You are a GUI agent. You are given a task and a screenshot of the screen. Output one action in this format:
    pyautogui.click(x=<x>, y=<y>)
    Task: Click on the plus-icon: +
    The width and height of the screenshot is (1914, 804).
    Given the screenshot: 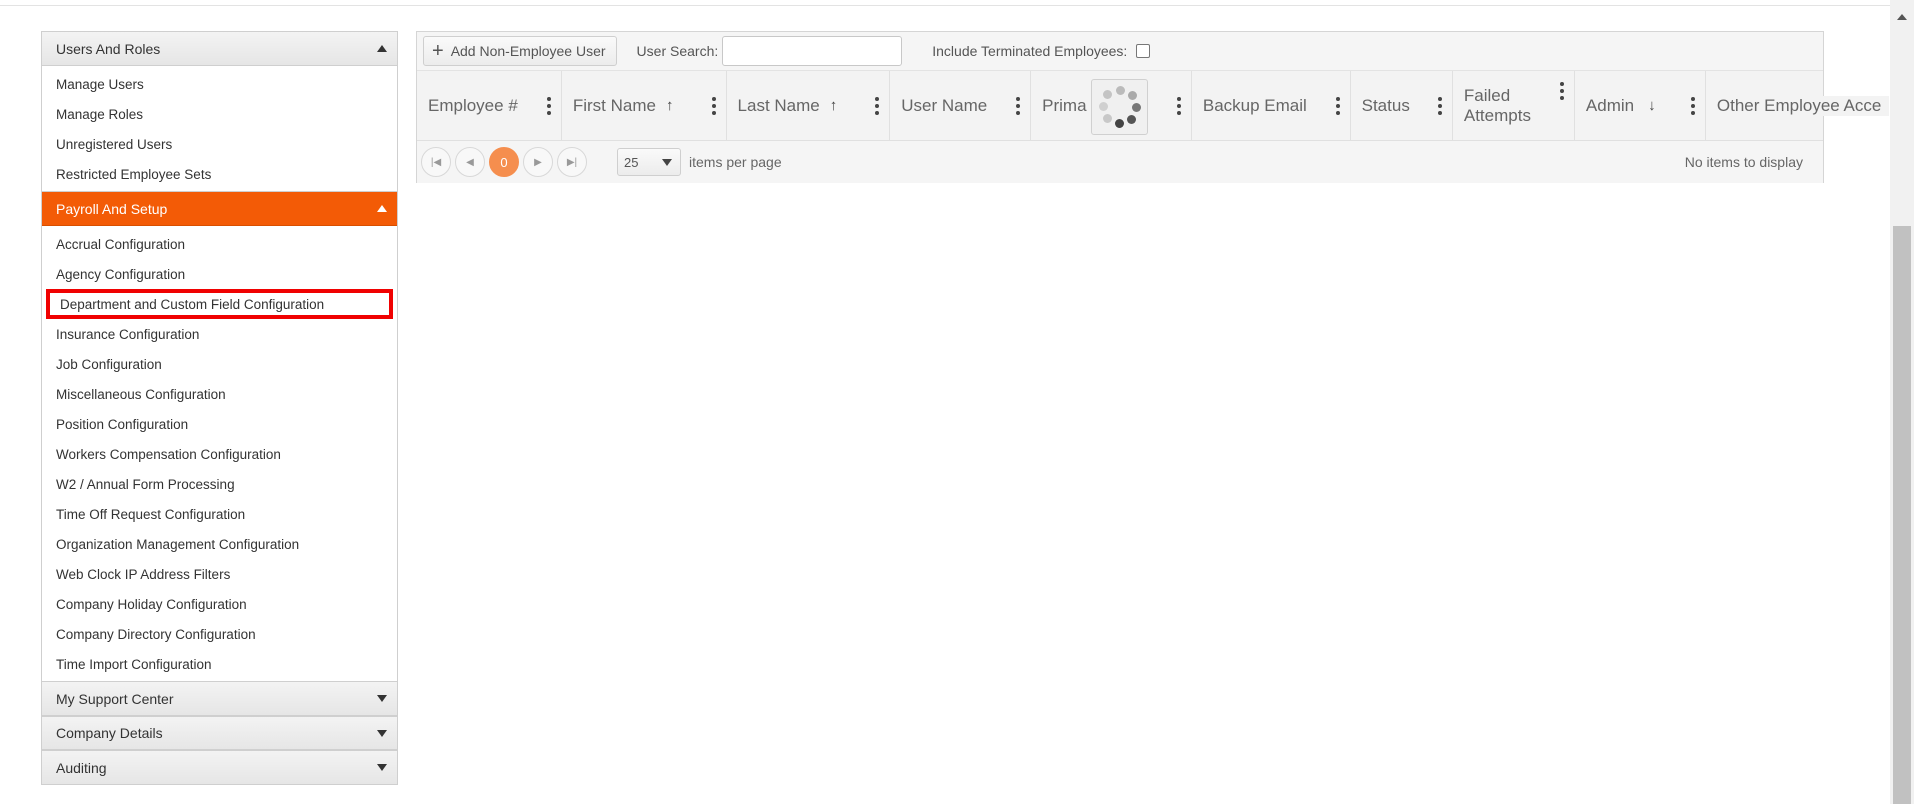 What is the action you would take?
    pyautogui.click(x=438, y=51)
    